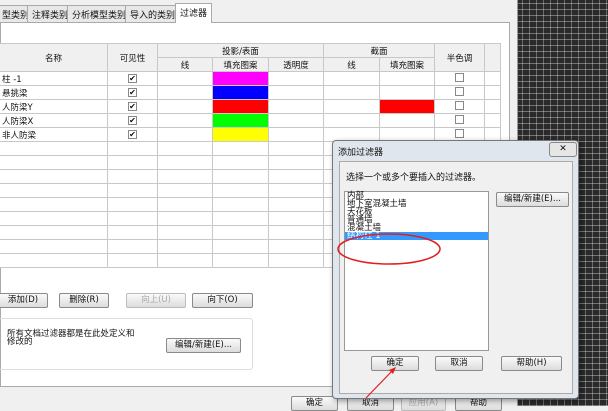  What do you see at coordinates (389, 249) in the screenshot?
I see `highlight-ellipse` at bounding box center [389, 249].